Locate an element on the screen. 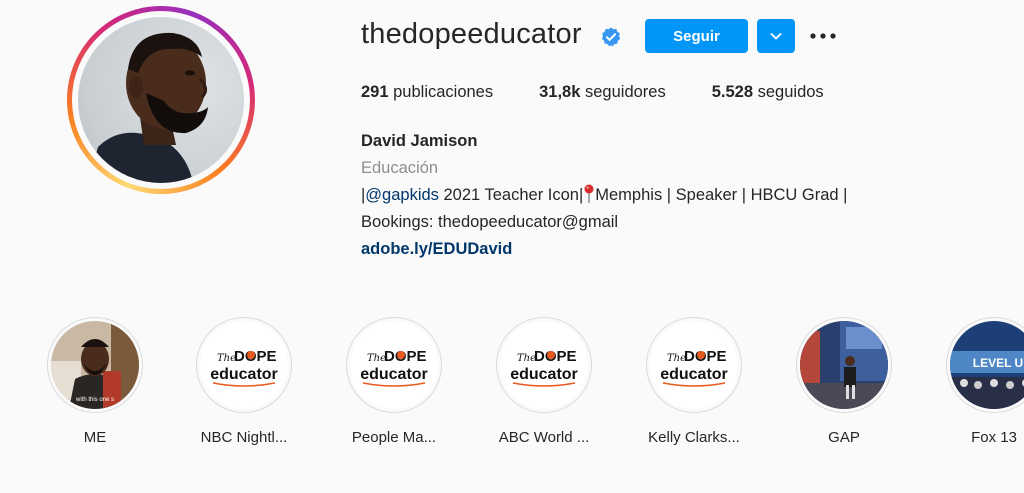 The width and height of the screenshot is (1024, 493). external-link: adobe.ly/EDUDavid is located at coordinates (604, 249).